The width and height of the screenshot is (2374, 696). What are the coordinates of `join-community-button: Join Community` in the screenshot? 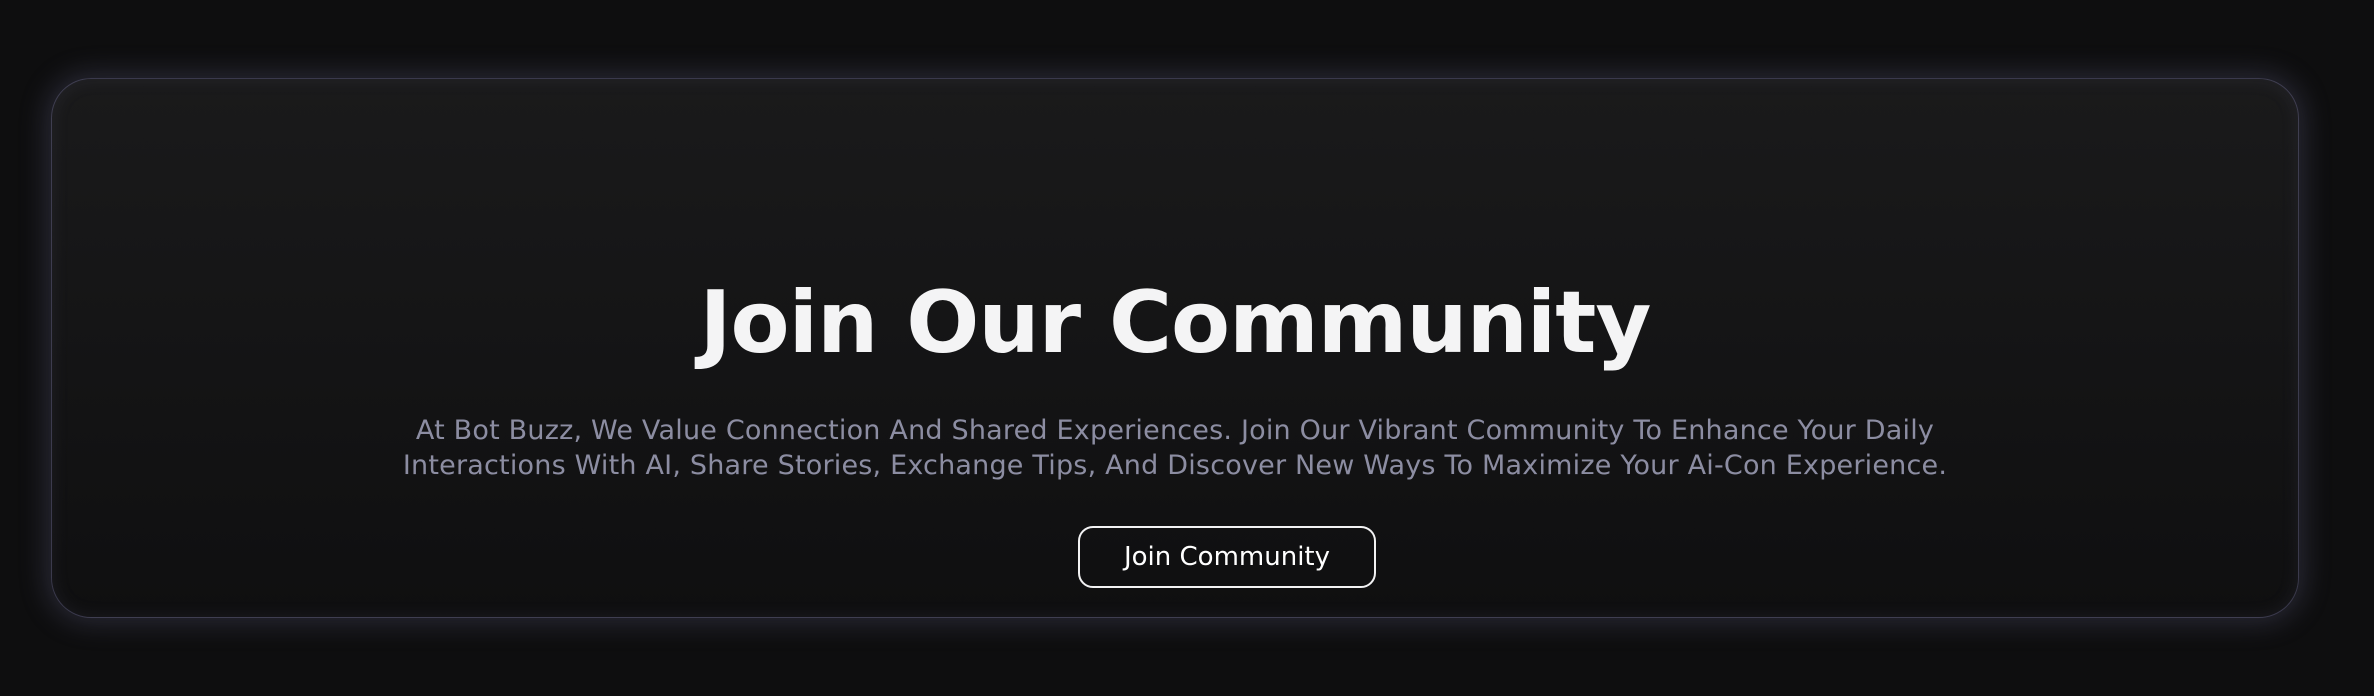 It's located at (1227, 557).